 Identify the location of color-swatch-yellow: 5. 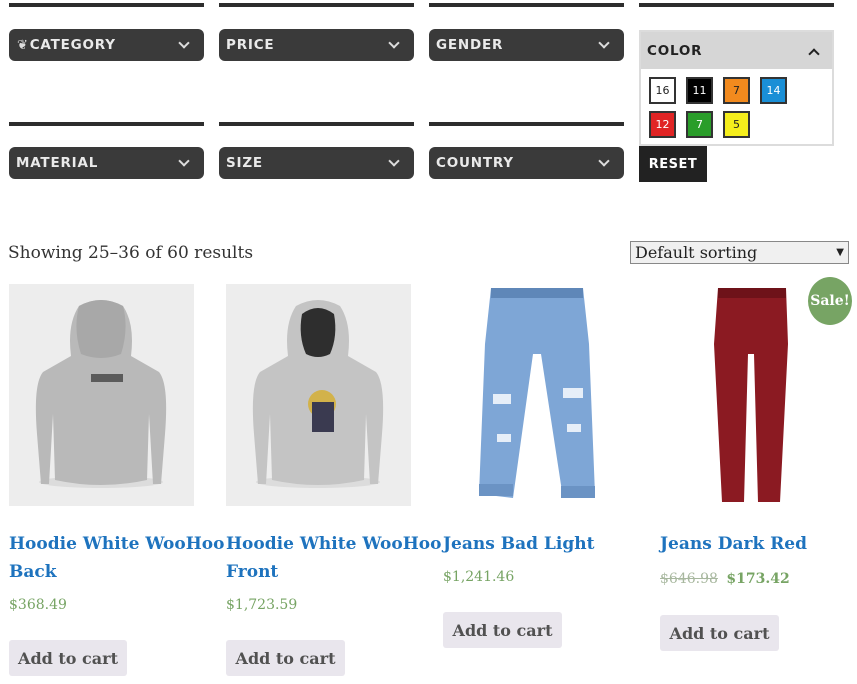
(736, 124).